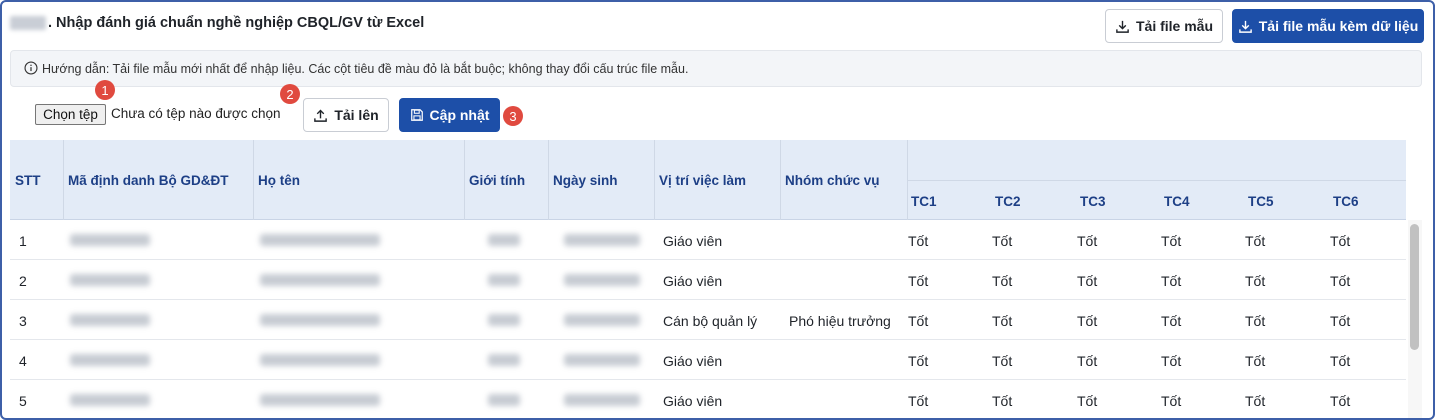  I want to click on table-row: 1 Giáo viên Tốt Tốt Tốt Tốt Tốt Tốt, so click(708, 240).